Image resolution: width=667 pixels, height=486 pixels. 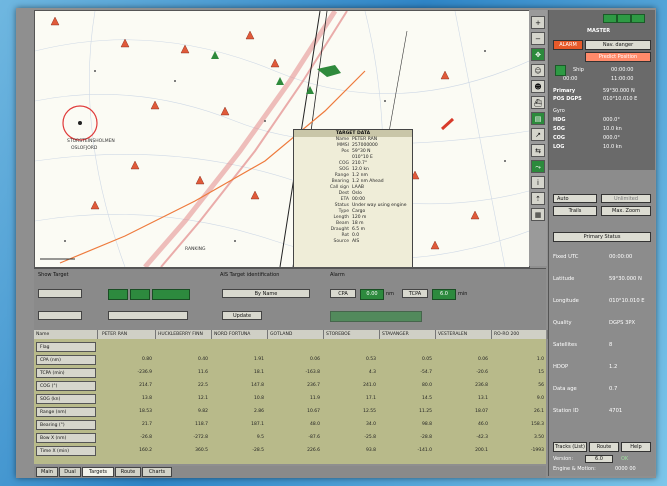 I want to click on primary-status-button: Primary Status, so click(x=602, y=237).